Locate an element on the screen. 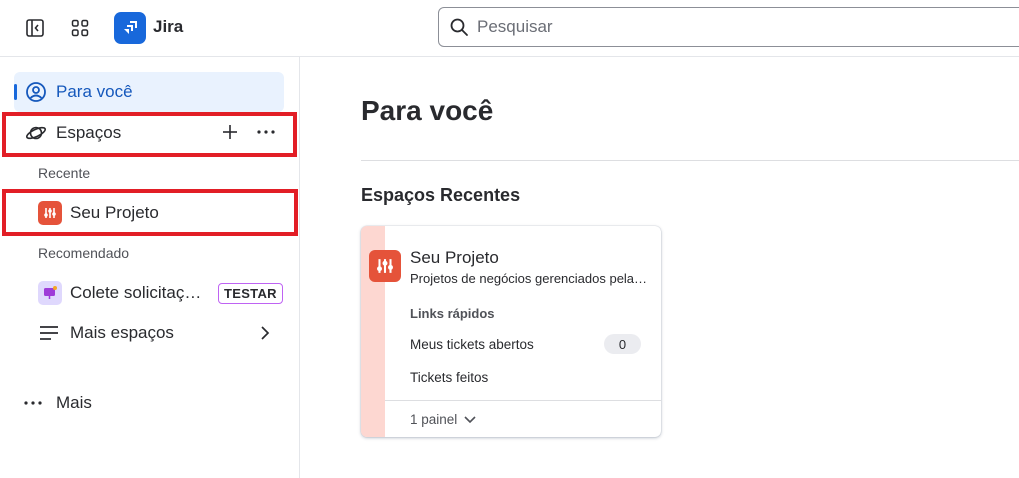 The image size is (1019, 478). app-title: Jira is located at coordinates (168, 27).